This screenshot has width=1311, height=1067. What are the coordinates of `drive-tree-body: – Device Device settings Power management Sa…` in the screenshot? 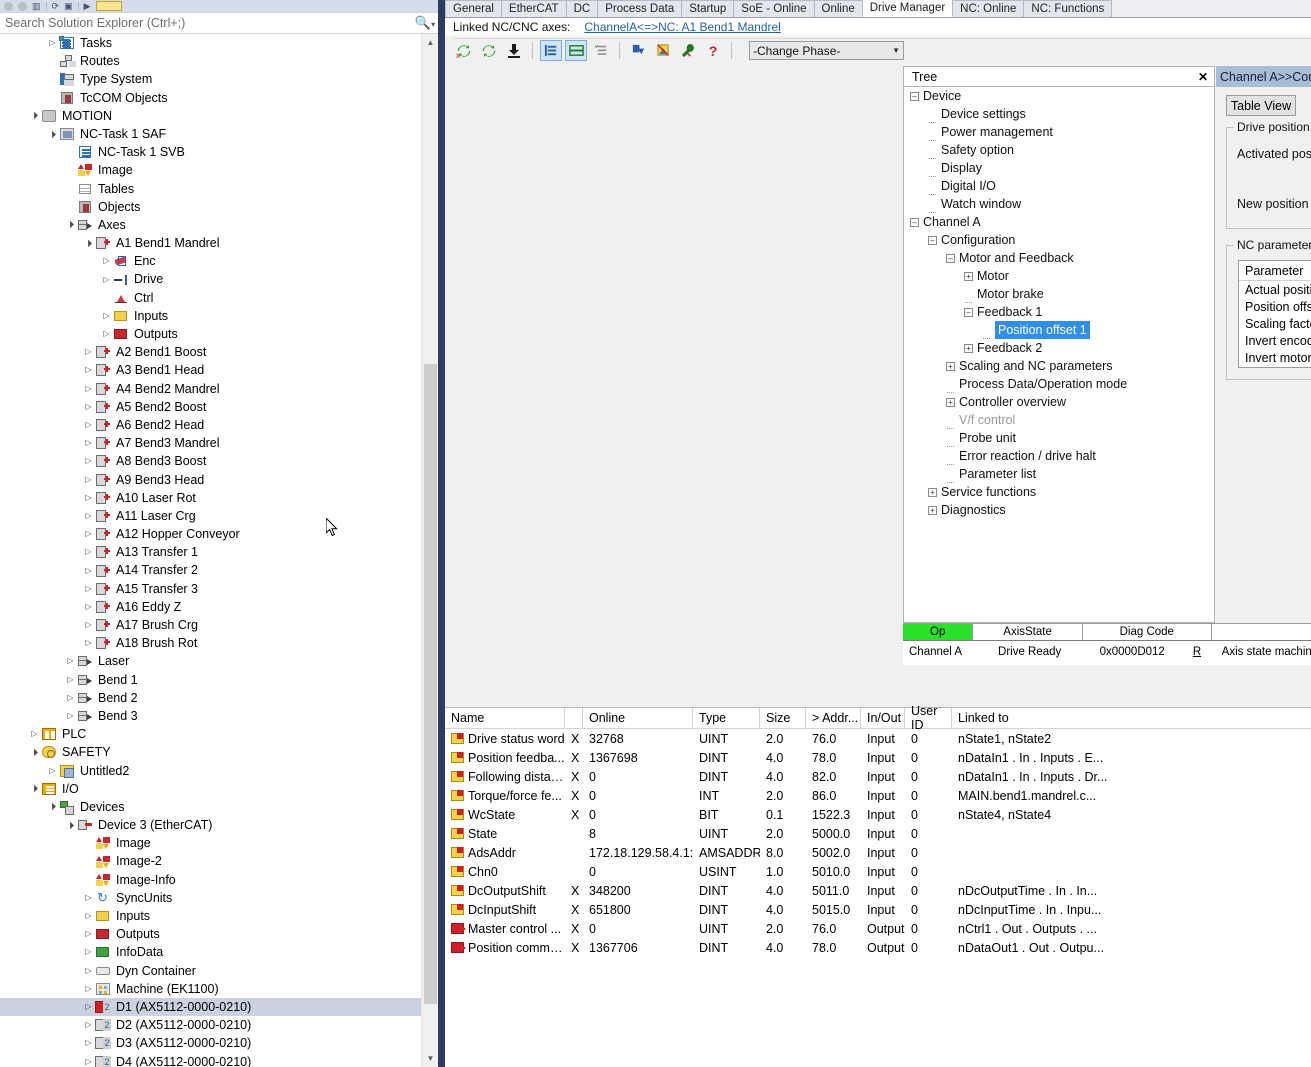 It's located at (1059, 355).